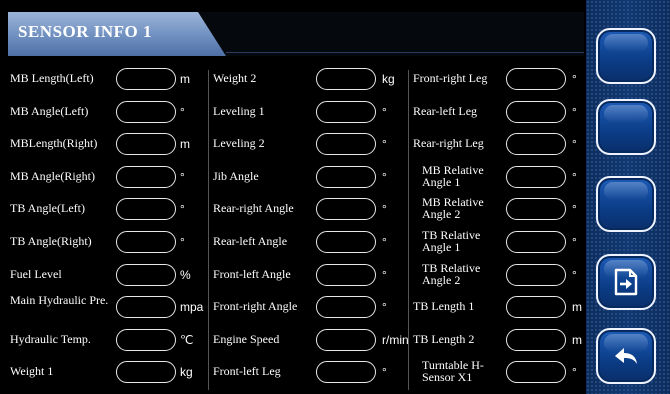  I want to click on back-arrow-icon, so click(626, 356).